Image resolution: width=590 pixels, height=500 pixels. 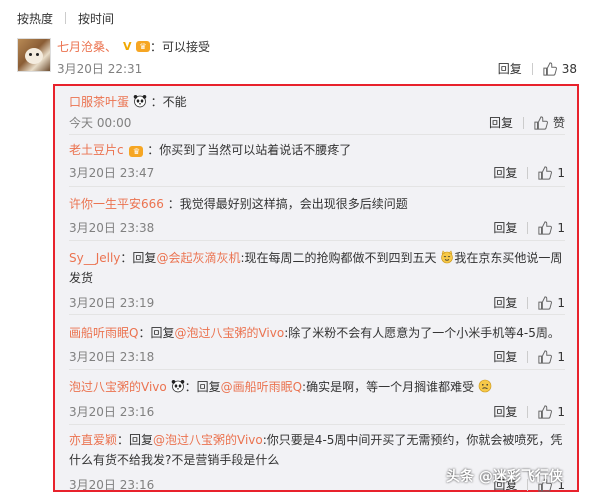 I want to click on reply-username: 许你一生平安666, so click(x=116, y=204).